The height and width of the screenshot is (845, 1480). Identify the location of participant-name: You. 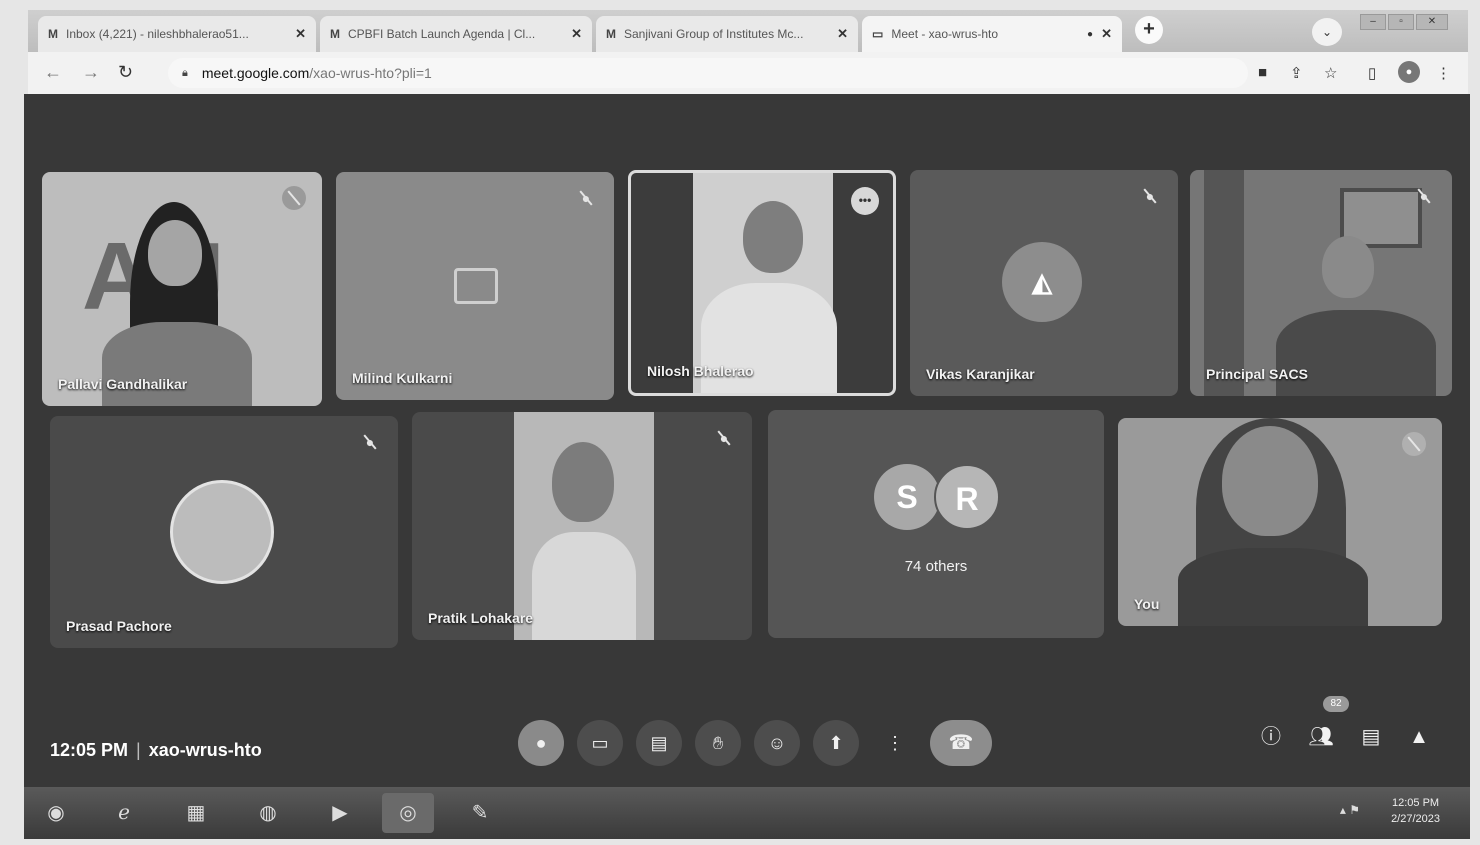
(1147, 604).